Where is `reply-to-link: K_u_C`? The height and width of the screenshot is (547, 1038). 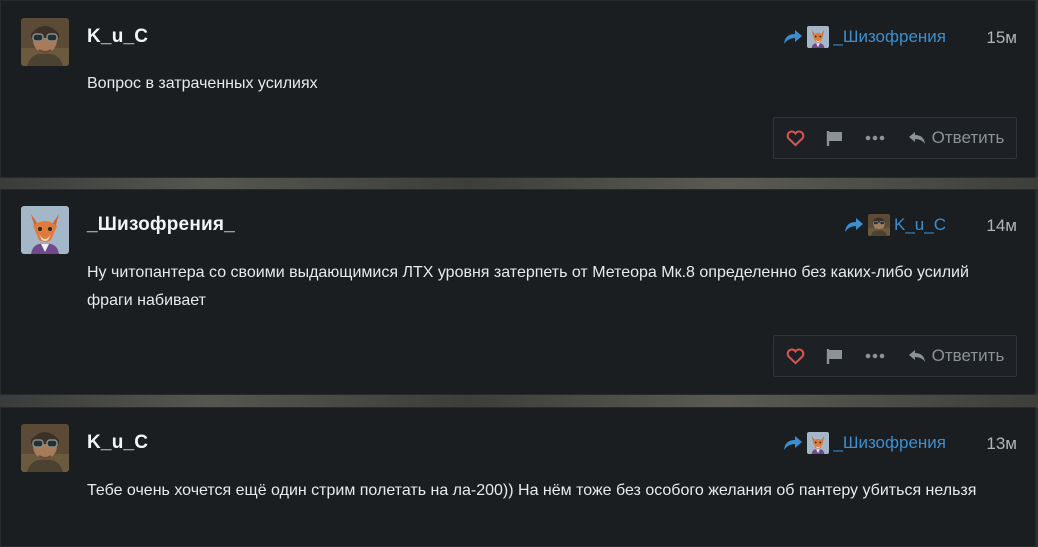
reply-to-link: K_u_C is located at coordinates (895, 225).